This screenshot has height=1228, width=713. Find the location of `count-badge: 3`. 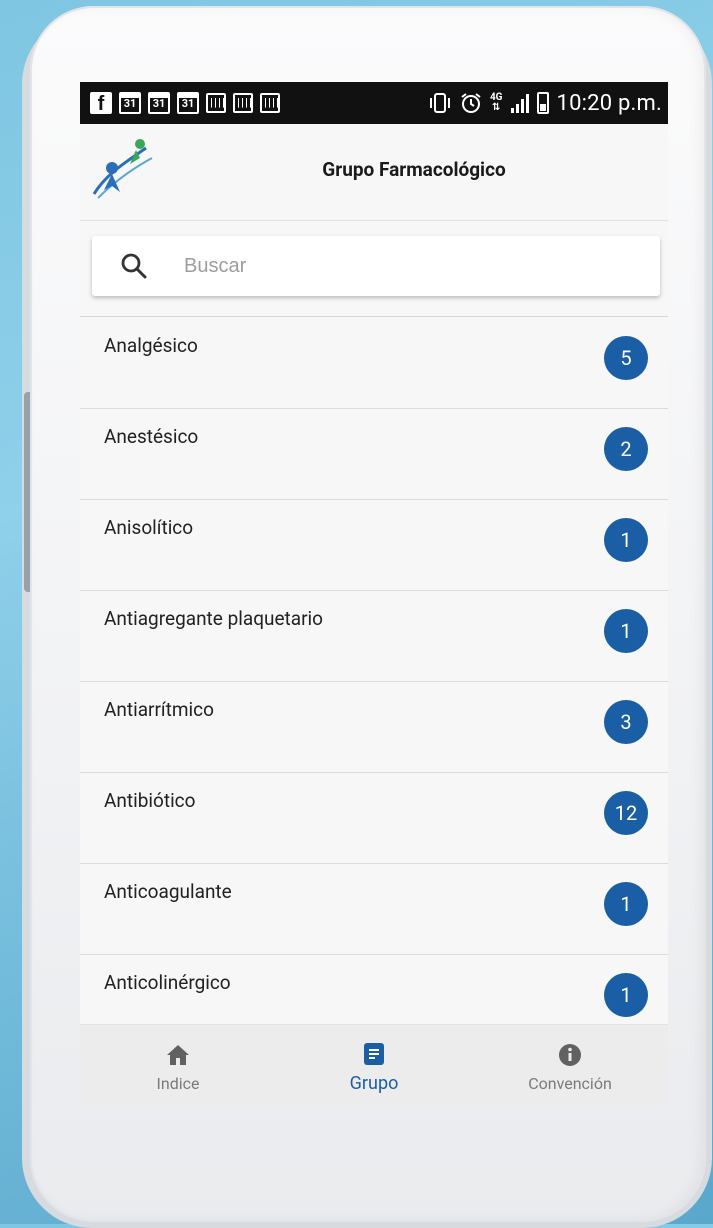

count-badge: 3 is located at coordinates (626, 722).